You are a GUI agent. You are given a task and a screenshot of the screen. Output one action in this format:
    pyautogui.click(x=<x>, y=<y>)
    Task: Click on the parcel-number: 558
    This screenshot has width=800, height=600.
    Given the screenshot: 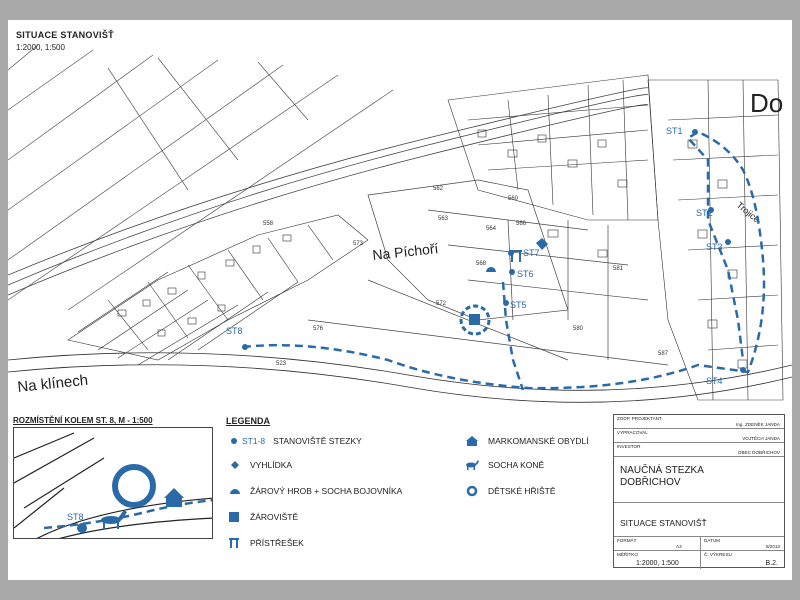 What is the action you would take?
    pyautogui.click(x=268, y=224)
    